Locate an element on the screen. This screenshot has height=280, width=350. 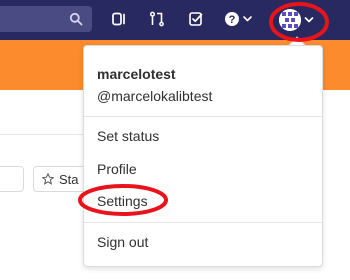
chevron-down-icon is located at coordinates (309, 20).